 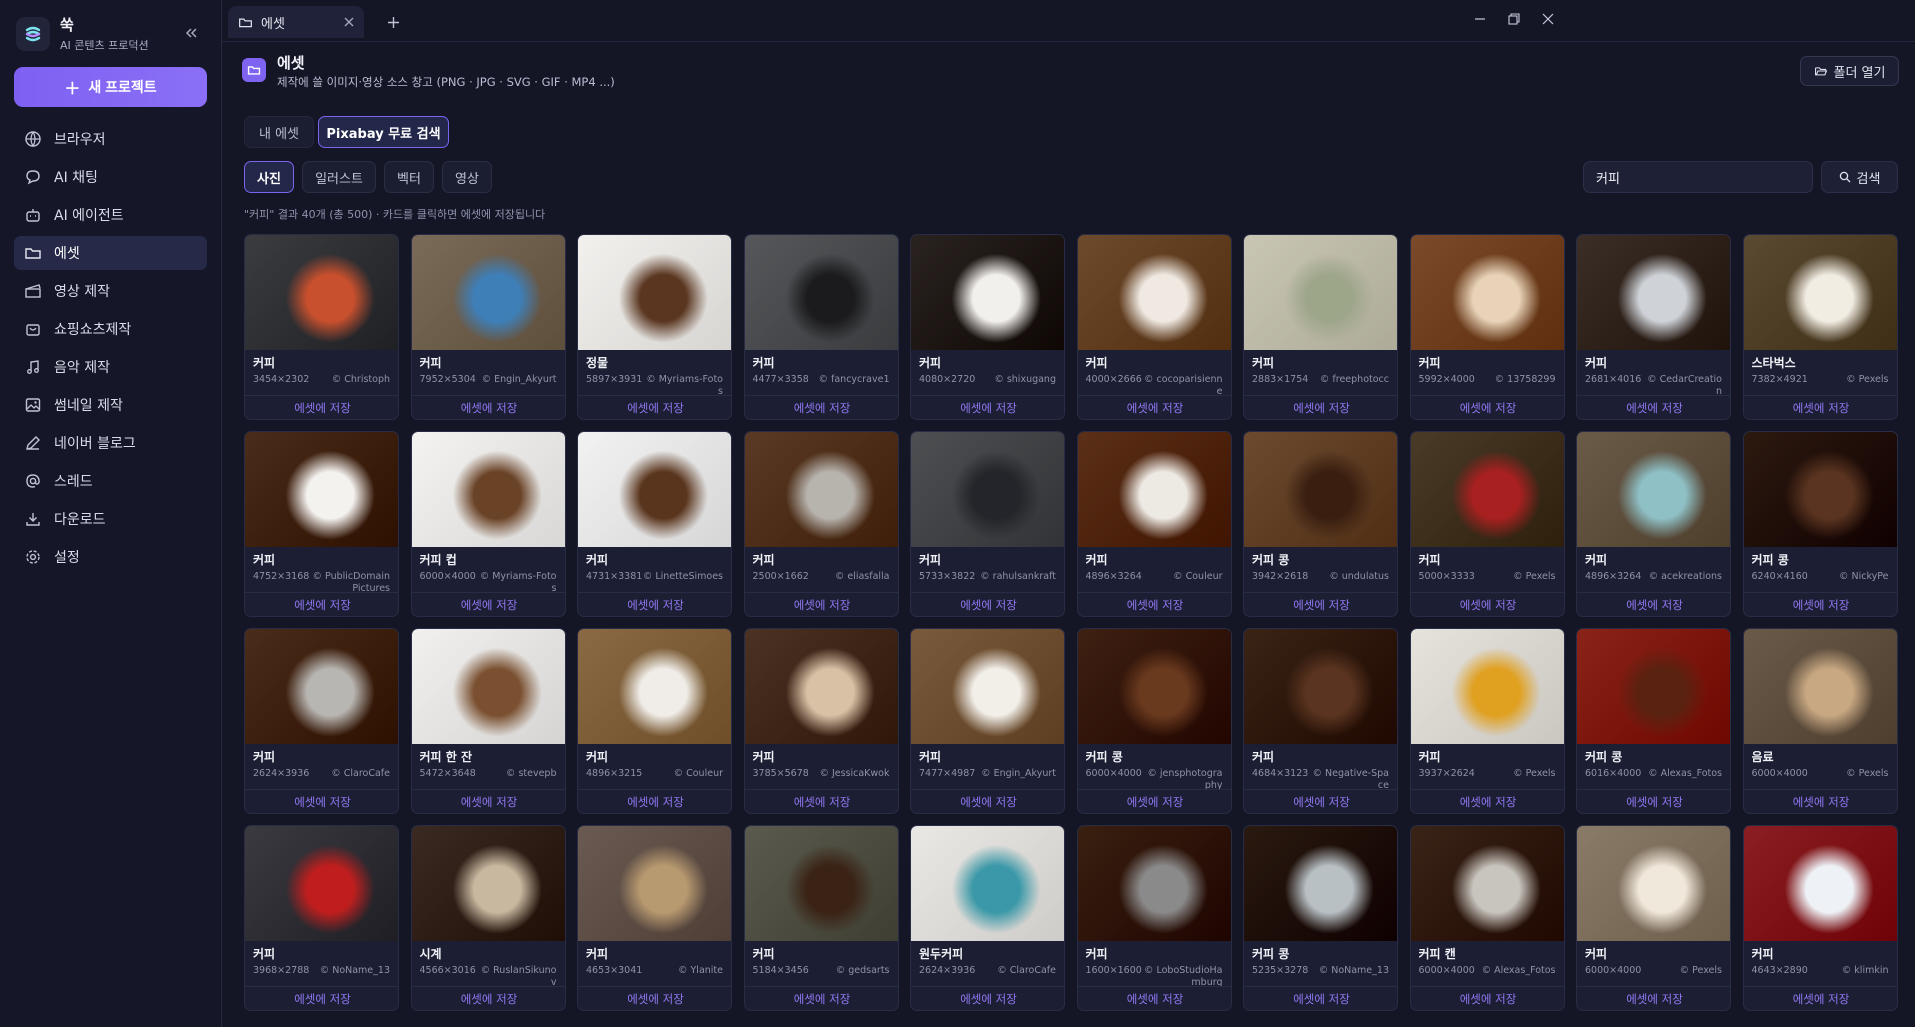 I want to click on close-icon, so click(x=349, y=22).